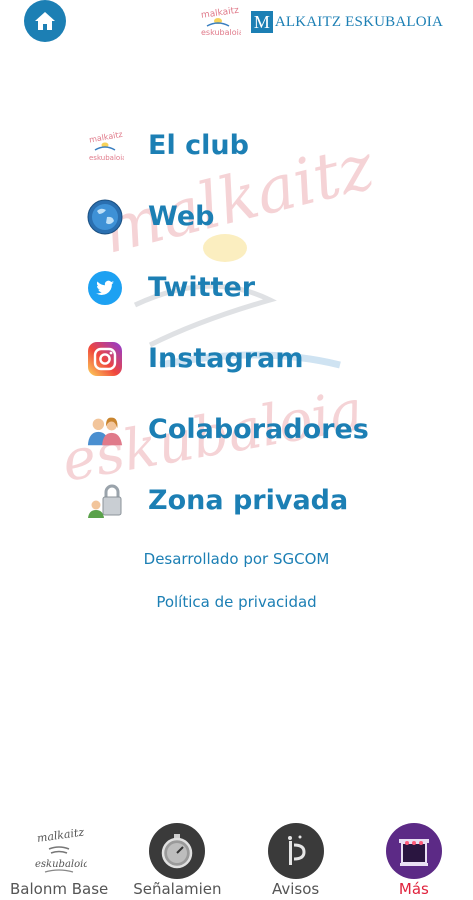 Image resolution: width=473 pixels, height=900 pixels. What do you see at coordinates (276, 216) in the screenshot?
I see `menu-item-web: Web` at bounding box center [276, 216].